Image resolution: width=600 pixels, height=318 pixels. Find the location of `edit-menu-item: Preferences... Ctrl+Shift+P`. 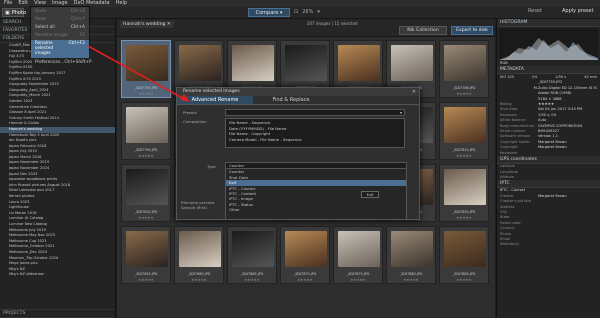

edit-menu-item: Preferences... Ctrl+Shift+P is located at coordinates (61, 62).